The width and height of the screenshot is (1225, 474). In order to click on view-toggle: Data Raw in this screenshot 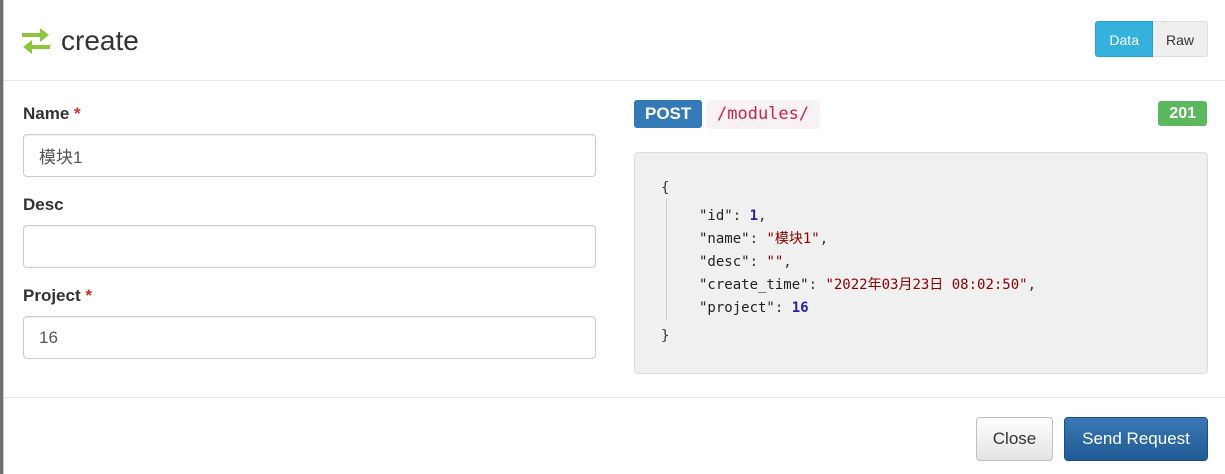, I will do `click(1151, 39)`.